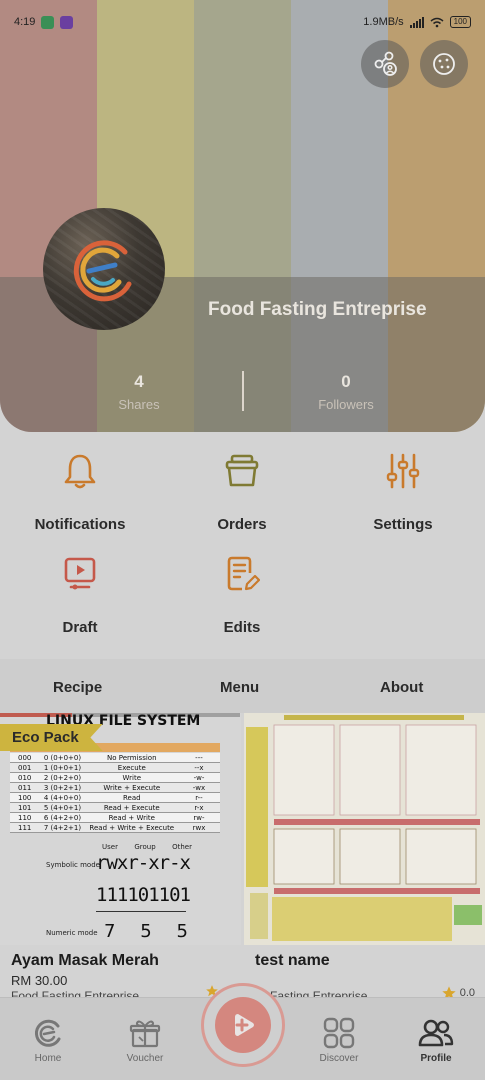 The image size is (485, 1080). Describe the element at coordinates (242, 470) in the screenshot. I see `basket-icon` at that location.